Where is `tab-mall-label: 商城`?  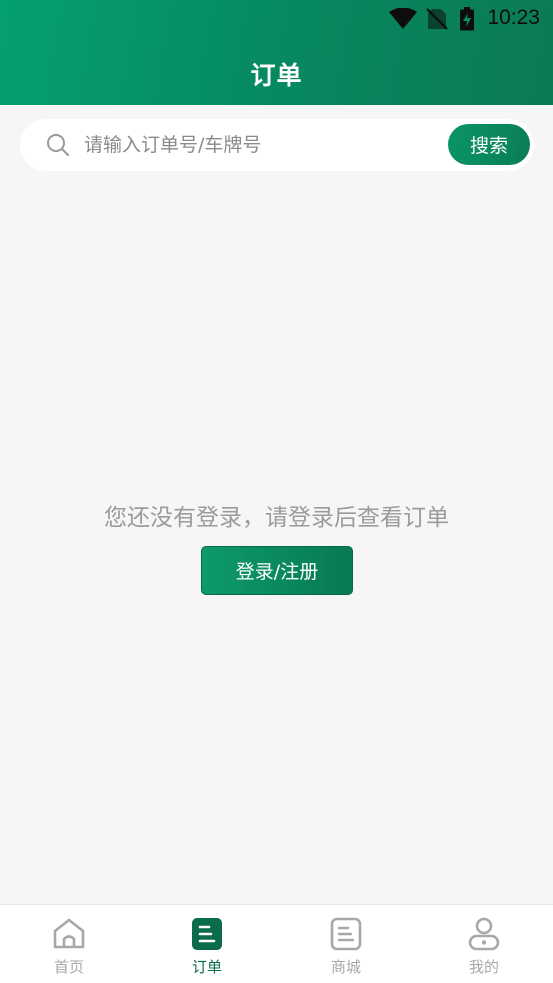
tab-mall-label: 商城 is located at coordinates (345, 967).